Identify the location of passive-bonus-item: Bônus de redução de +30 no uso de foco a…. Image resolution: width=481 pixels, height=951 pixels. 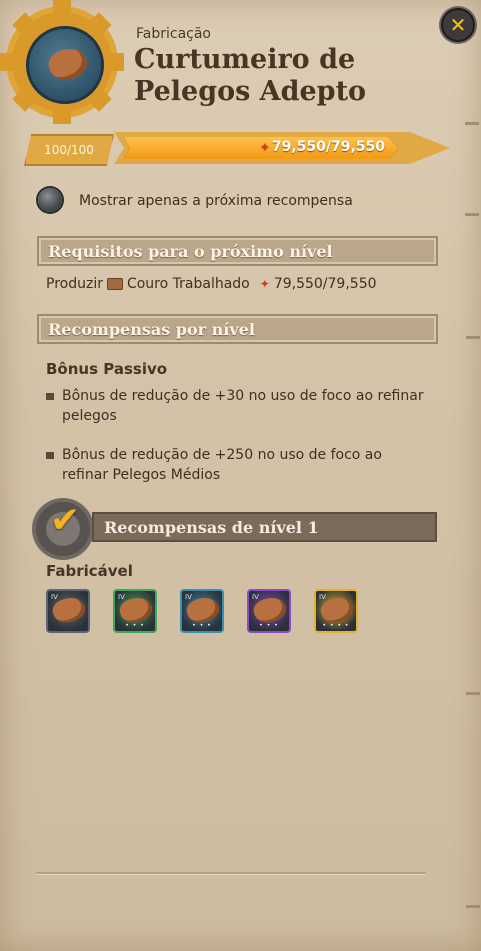
(236, 406).